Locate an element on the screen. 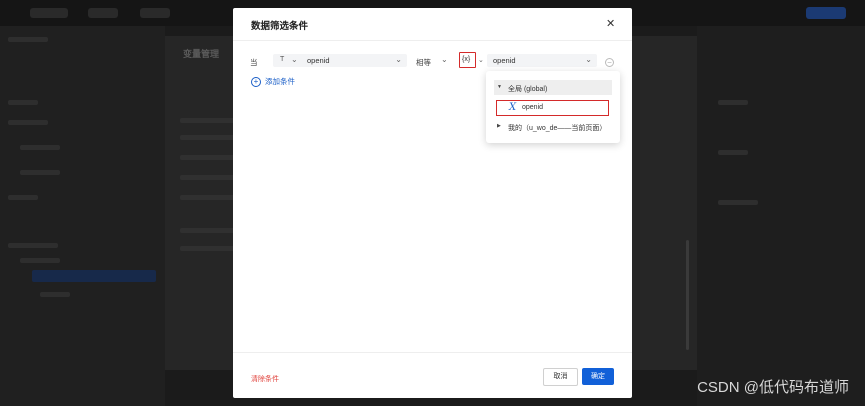  item-label: openid is located at coordinates (533, 107).